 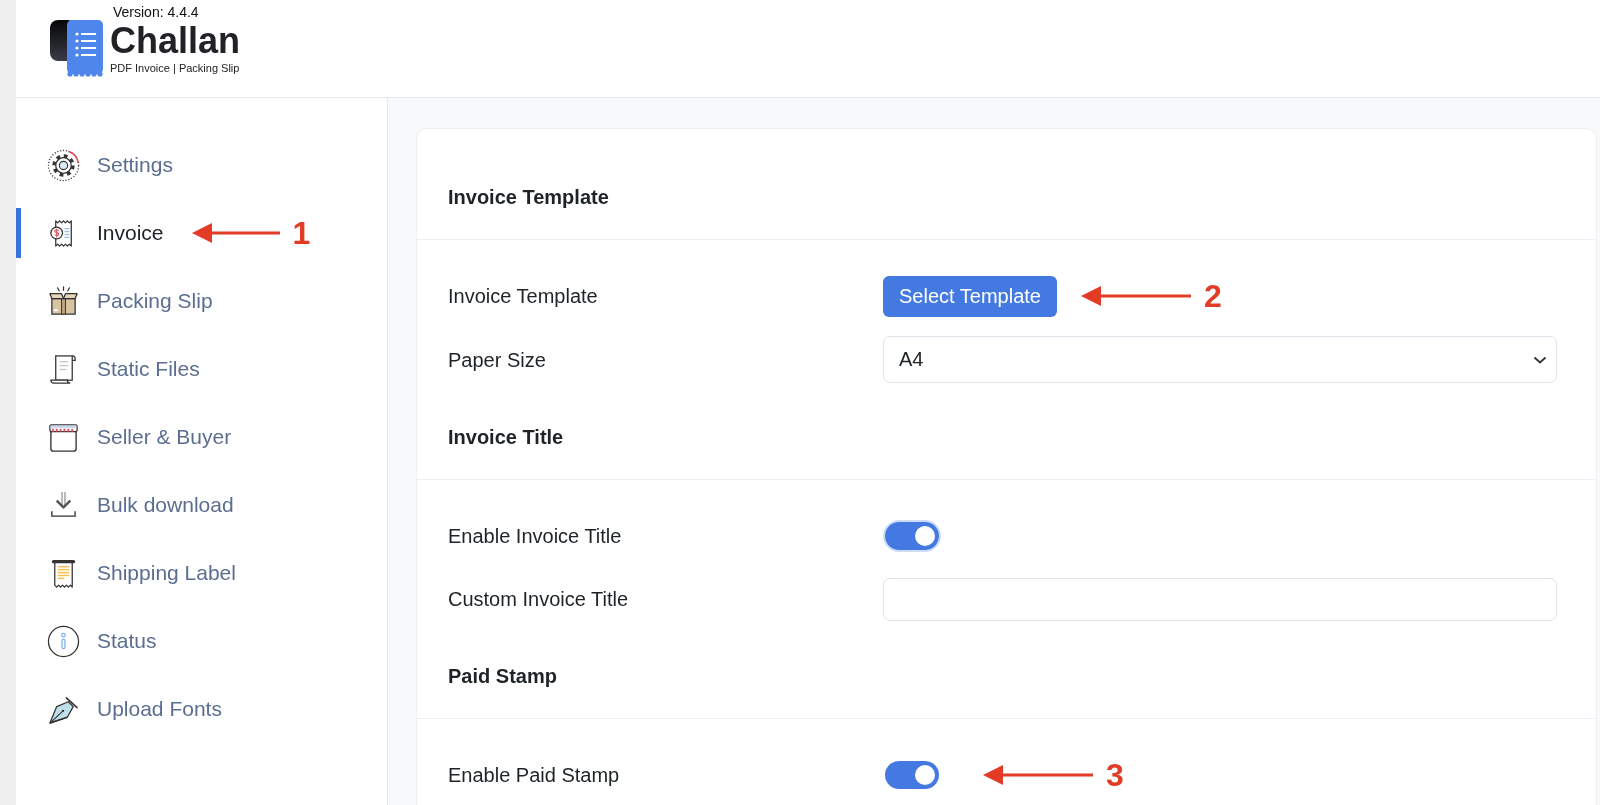 I want to click on dropdown-select: A4, so click(x=1220, y=359).